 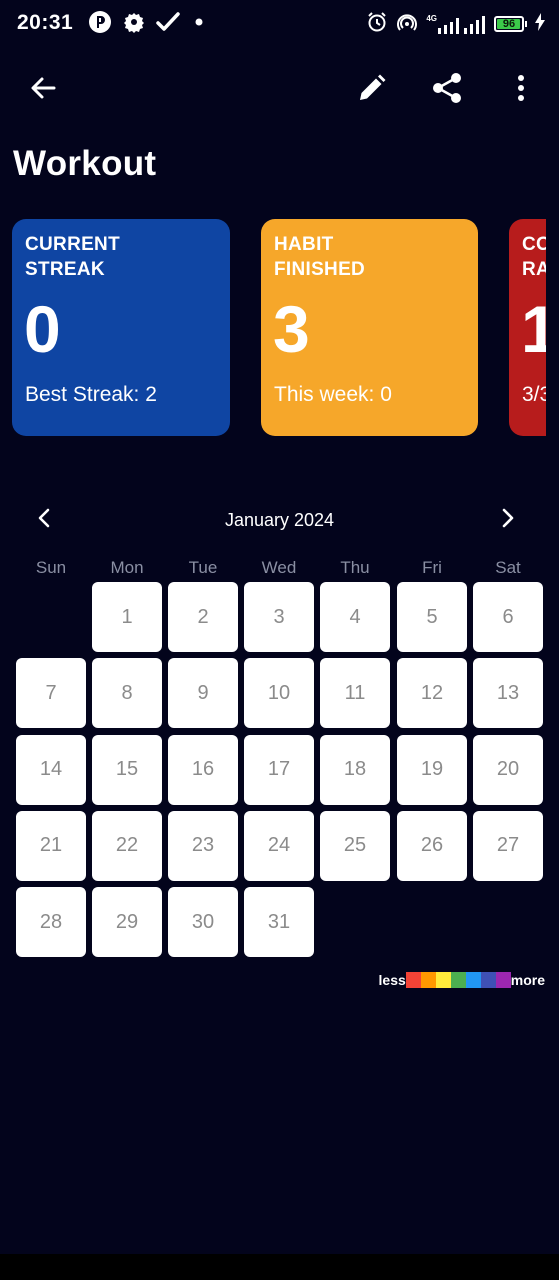 I want to click on edit-button, so click(x=372, y=90).